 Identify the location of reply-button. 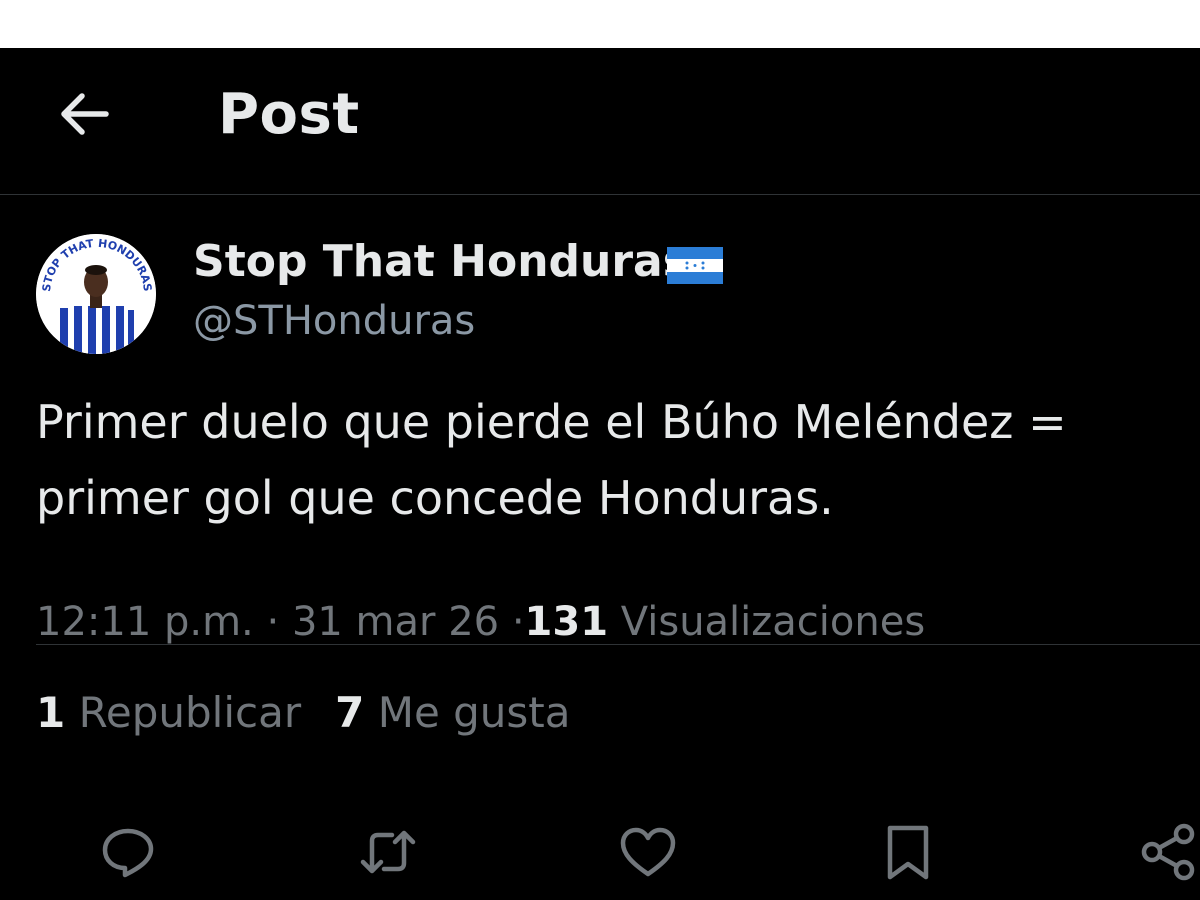
(128, 852).